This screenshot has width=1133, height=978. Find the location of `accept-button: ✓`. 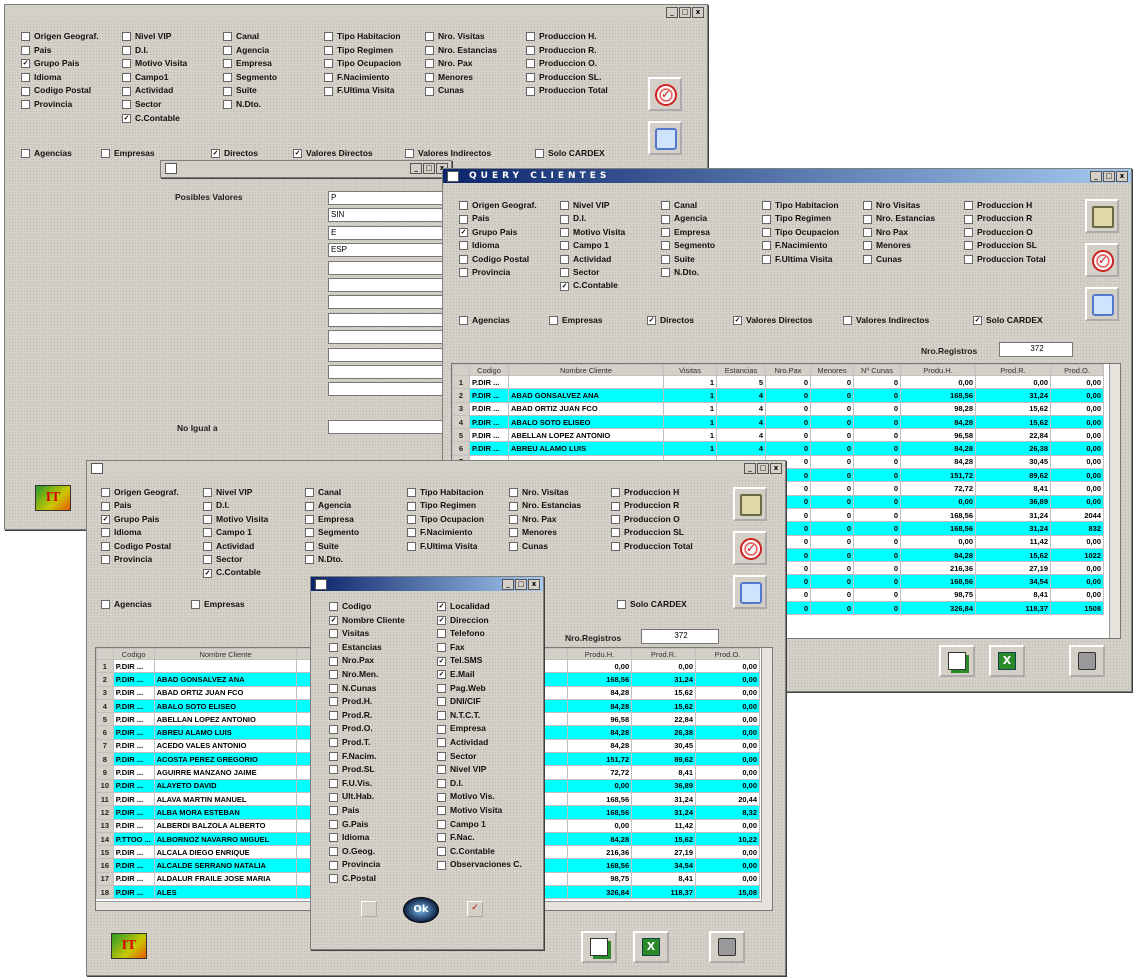

accept-button: ✓ is located at coordinates (1102, 260).